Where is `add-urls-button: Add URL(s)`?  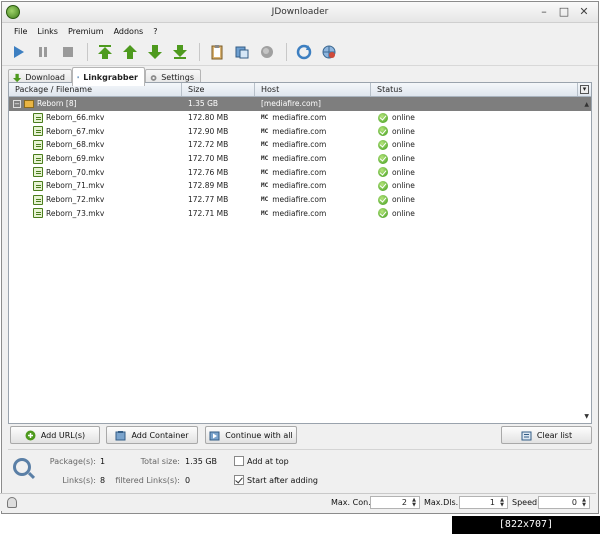
add-urls-button: Add URL(s) is located at coordinates (55, 435).